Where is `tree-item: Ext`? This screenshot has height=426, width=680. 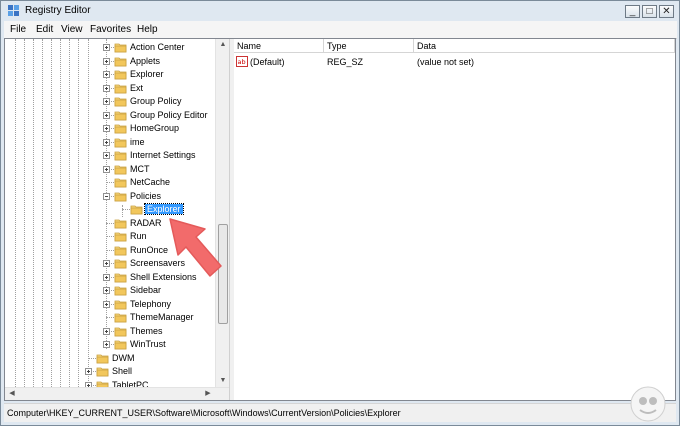
tree-item: Ext is located at coordinates (110, 88).